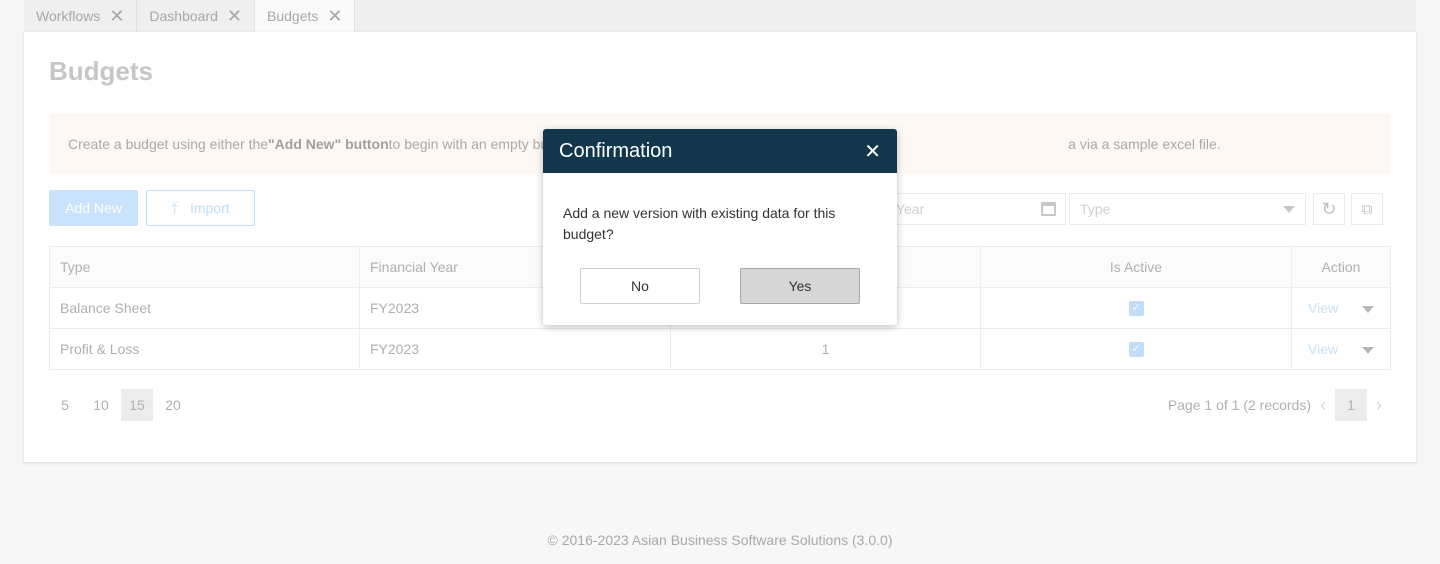 The width and height of the screenshot is (1440, 564). I want to click on tab-workflows: Workflows ✕, so click(81, 16).